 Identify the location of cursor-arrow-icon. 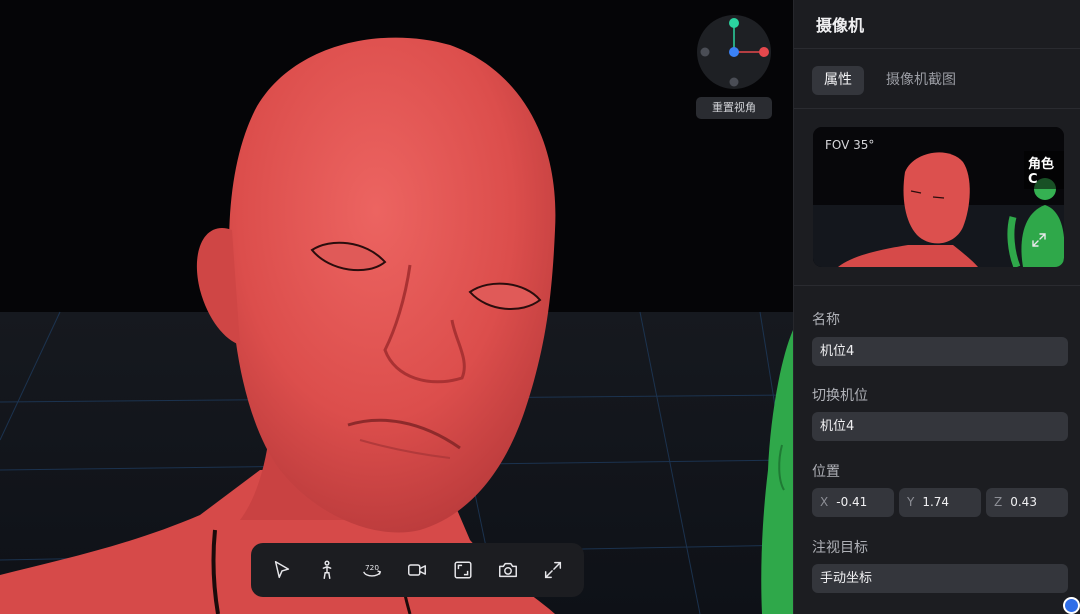
(281, 570).